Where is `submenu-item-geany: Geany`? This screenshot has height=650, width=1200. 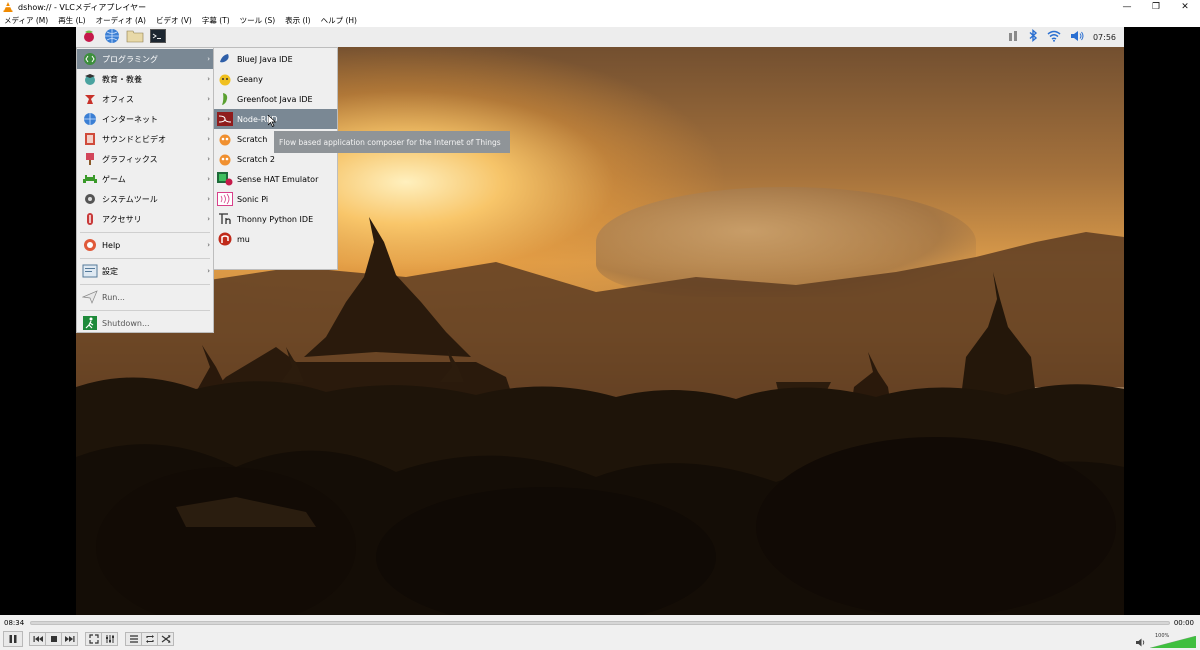 submenu-item-geany: Geany is located at coordinates (275, 79).